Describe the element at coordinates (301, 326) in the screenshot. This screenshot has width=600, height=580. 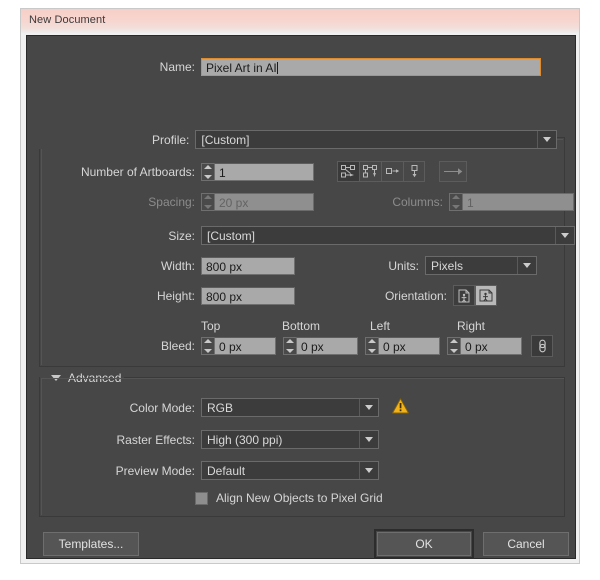
I see `bleed-bottom-header: Bottom` at that location.